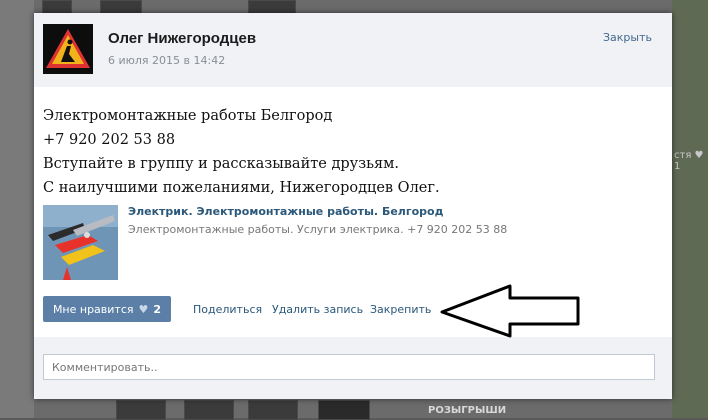 This screenshot has height=420, width=708. Describe the element at coordinates (17, 209) in the screenshot. I see `background-left-column` at that location.